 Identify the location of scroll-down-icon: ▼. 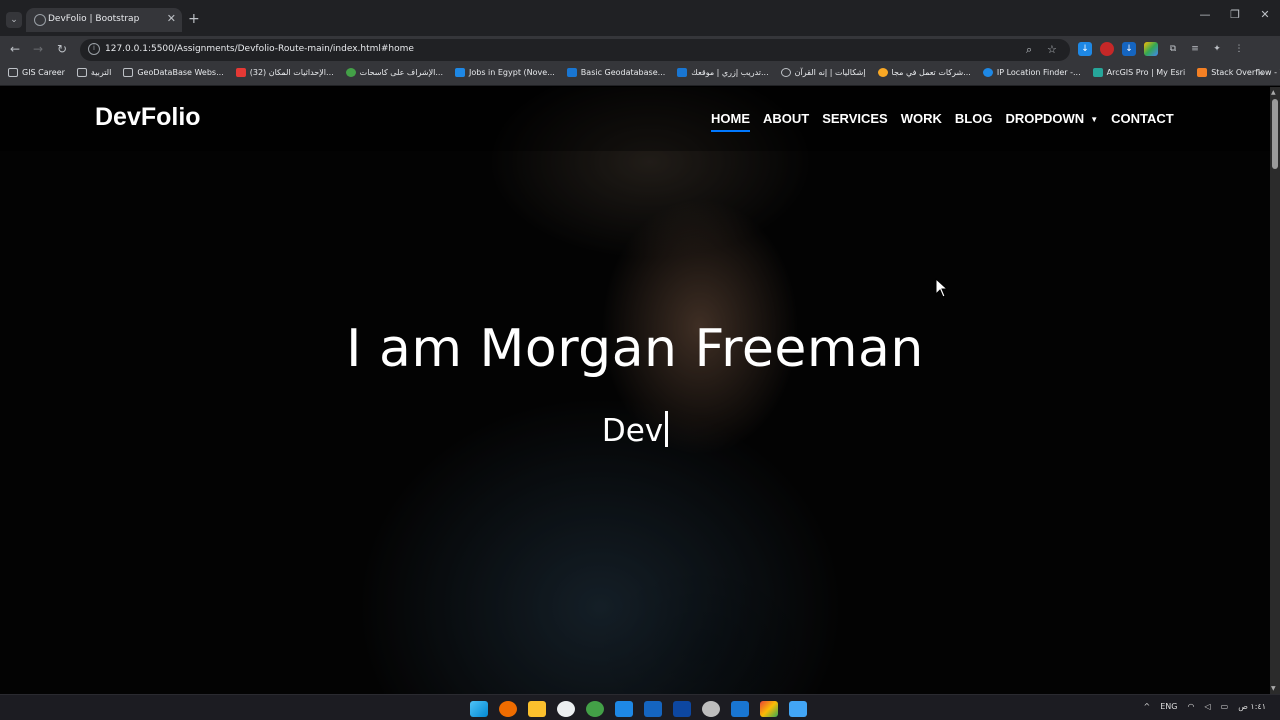
(1273, 688).